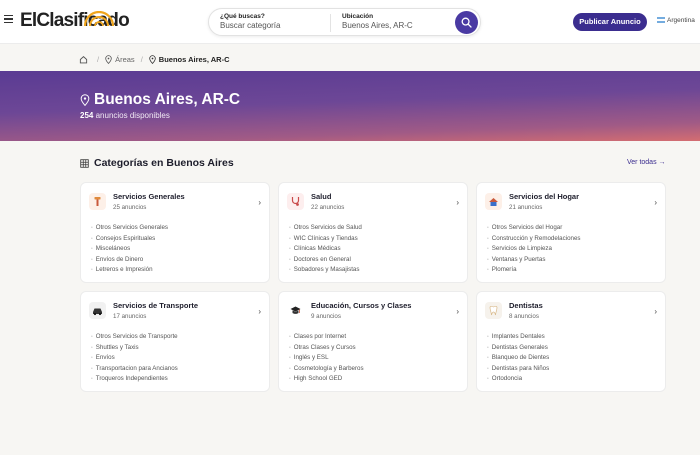 This screenshot has width=700, height=455. What do you see at coordinates (681, 20) in the screenshot?
I see `country-label: Argentina` at bounding box center [681, 20].